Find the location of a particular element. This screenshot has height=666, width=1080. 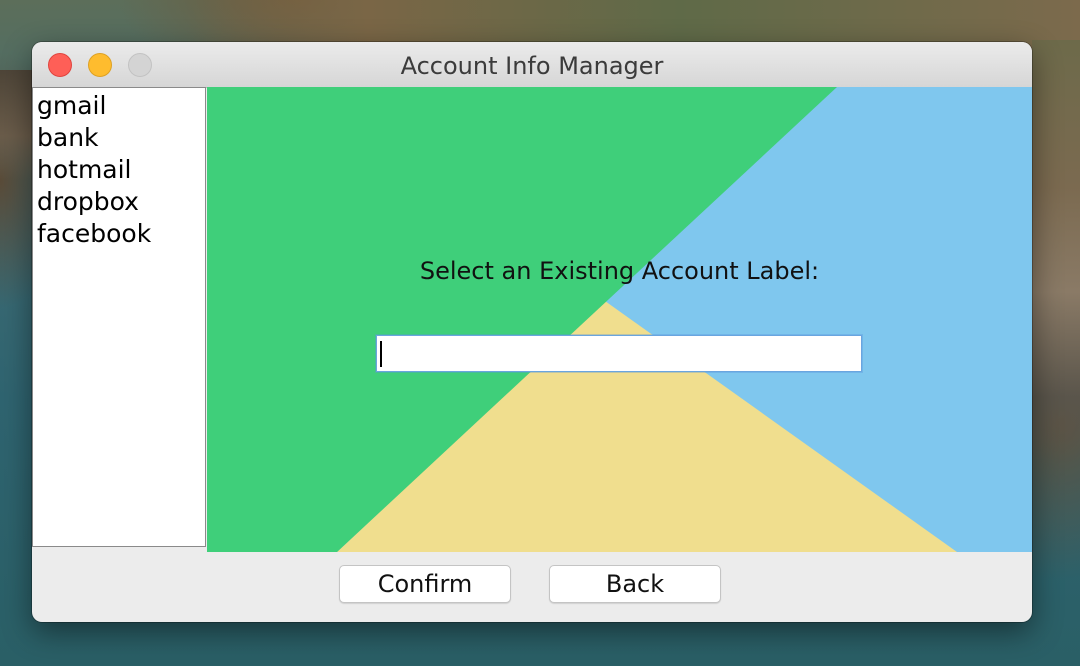

desktop-rock-left is located at coordinates (17, 125).